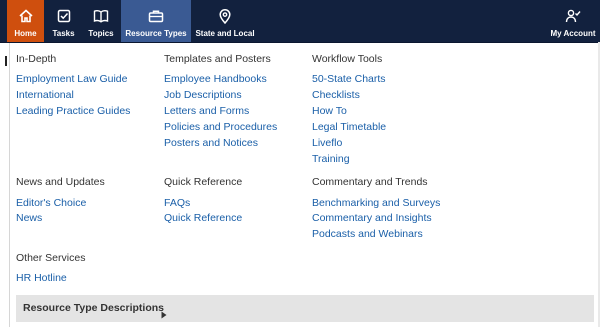 The image size is (600, 327). What do you see at coordinates (376, 203) in the screenshot?
I see `link-benchmarking-and-surveys: Benchmarking and Surveys` at bounding box center [376, 203].